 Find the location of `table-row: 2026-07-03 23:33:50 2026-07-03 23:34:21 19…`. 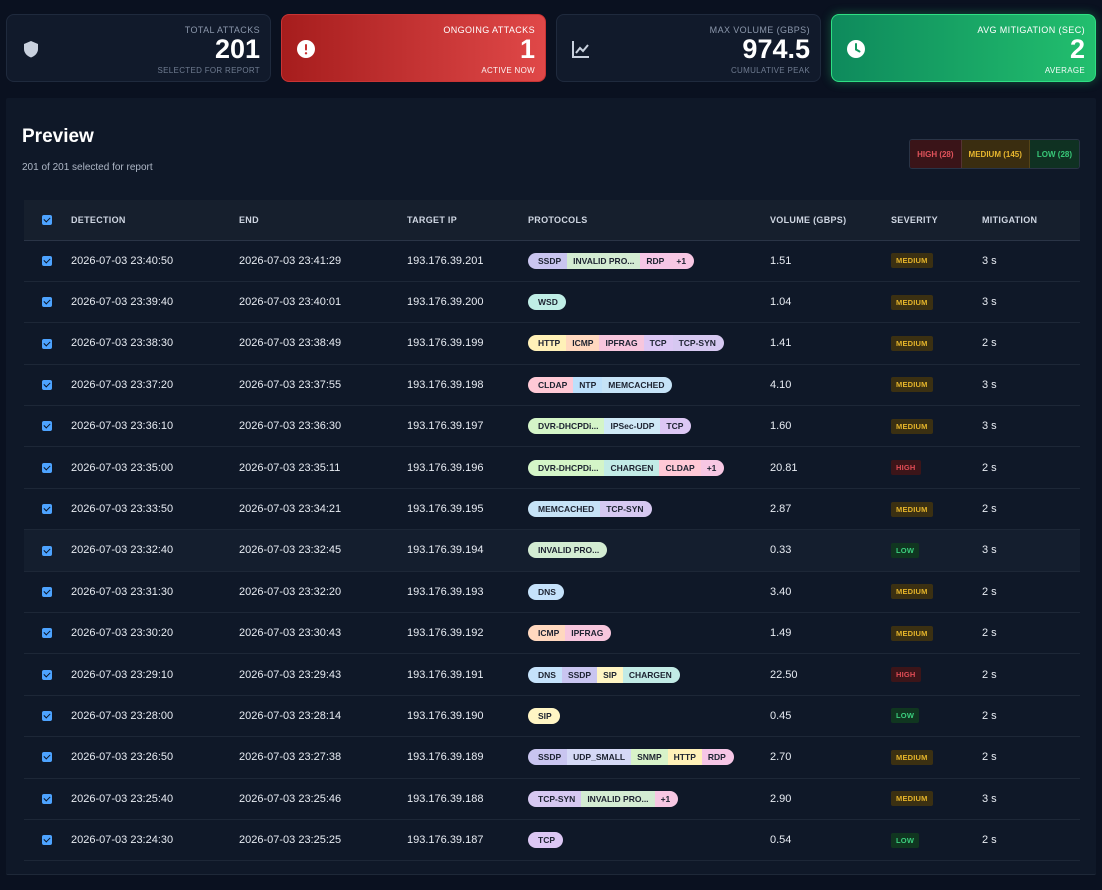

table-row: 2026-07-03 23:33:50 2026-07-03 23:34:21 19… is located at coordinates (552, 509).